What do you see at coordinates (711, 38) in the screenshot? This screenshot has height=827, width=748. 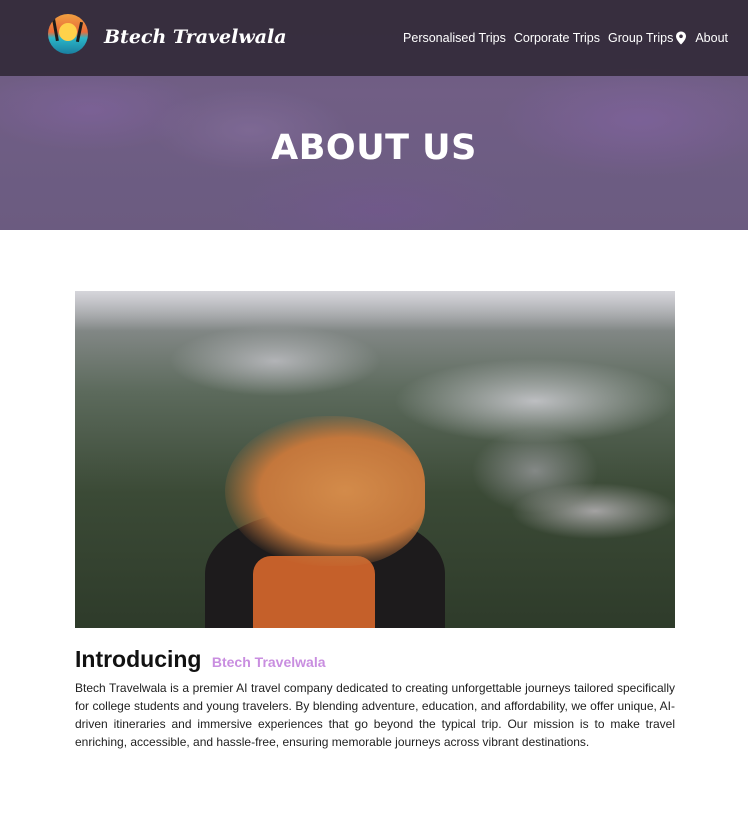 I see `nav-link-about: About` at bounding box center [711, 38].